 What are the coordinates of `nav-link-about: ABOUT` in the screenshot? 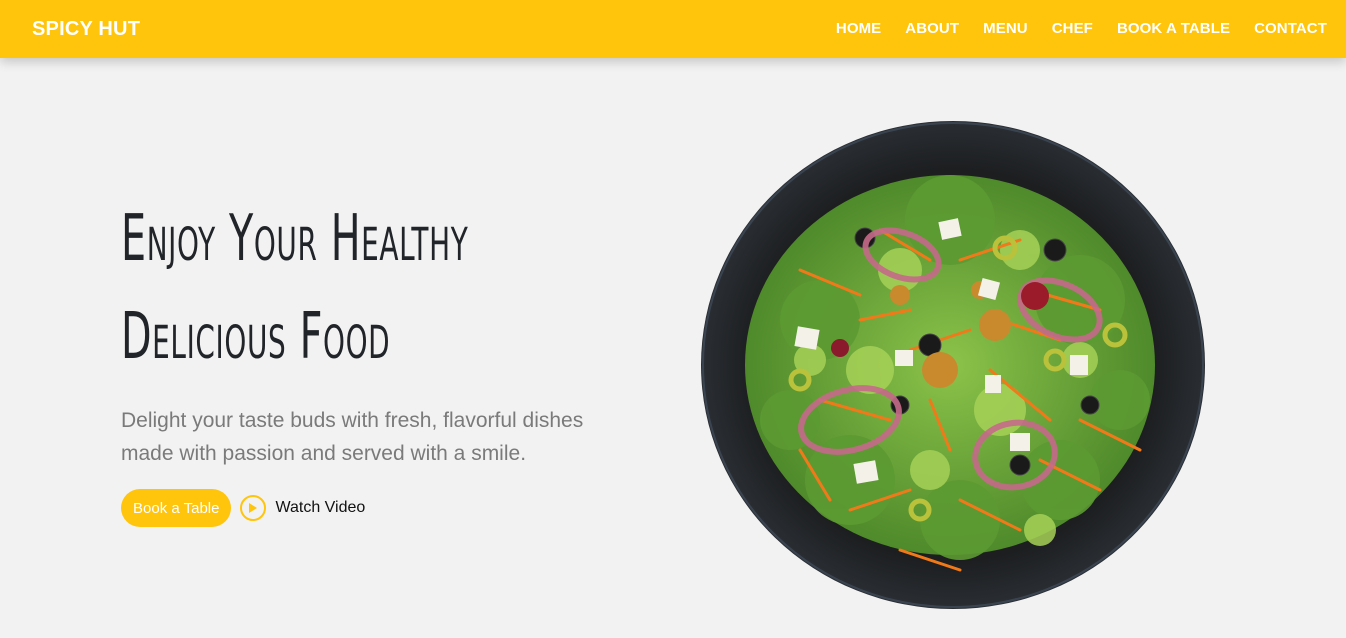 It's located at (932, 28).